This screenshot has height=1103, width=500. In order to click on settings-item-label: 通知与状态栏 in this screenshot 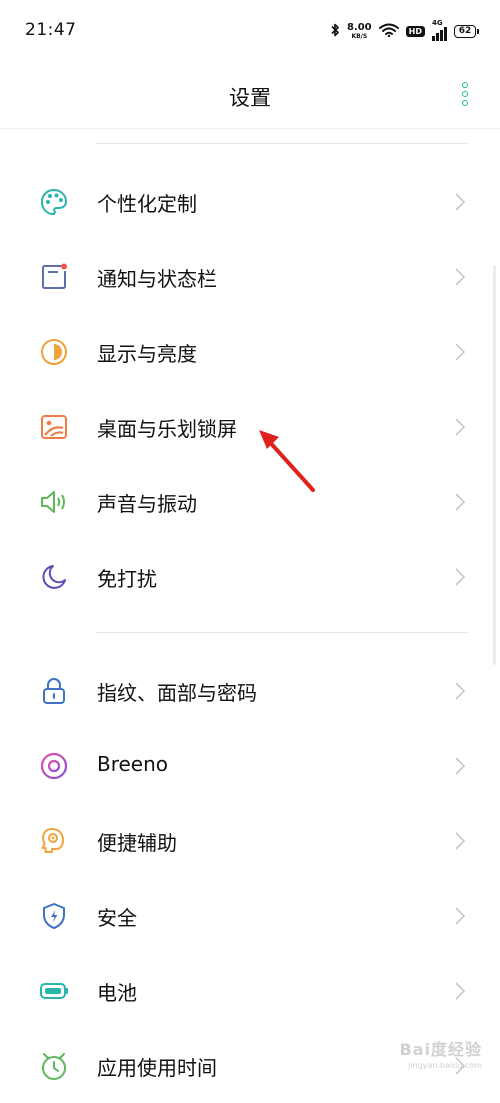, I will do `click(157, 279)`.